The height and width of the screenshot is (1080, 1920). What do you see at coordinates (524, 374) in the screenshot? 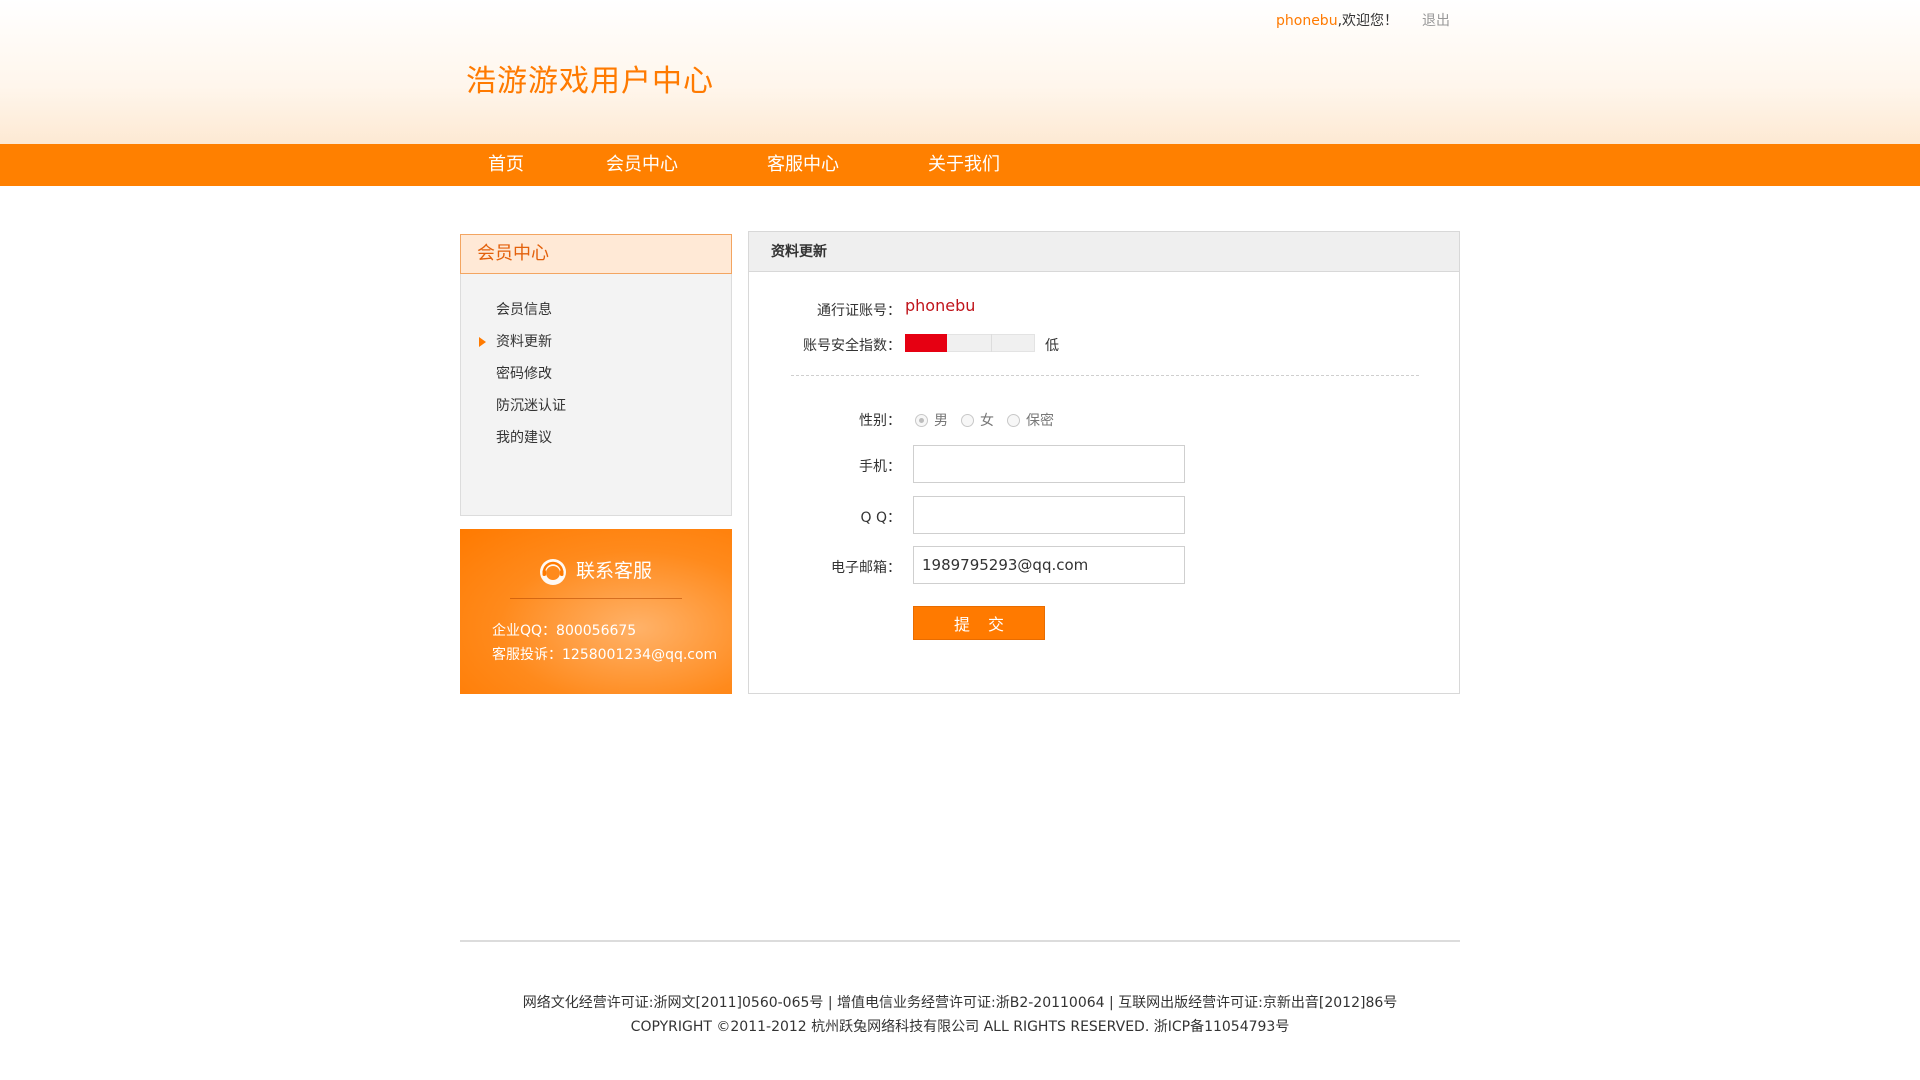
I see `sidebar-item-label: 密码修改` at bounding box center [524, 374].